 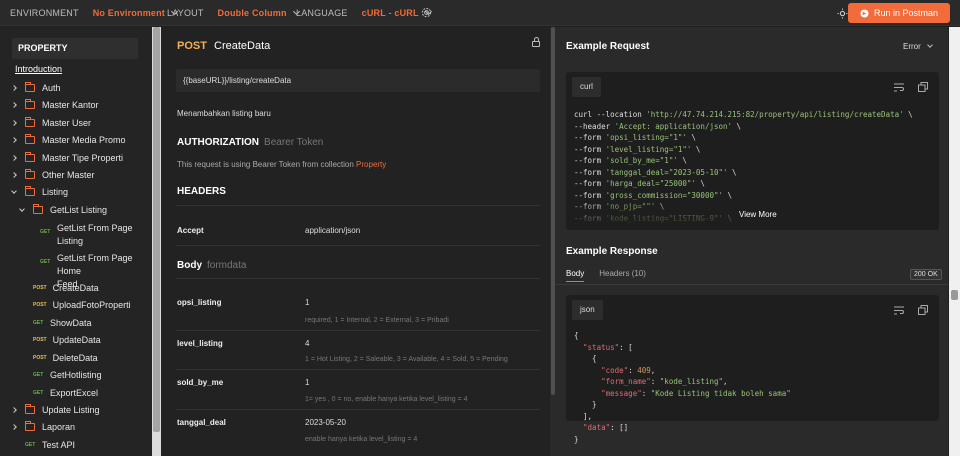 What do you see at coordinates (189, 265) in the screenshot?
I see `body-title: Body` at bounding box center [189, 265].